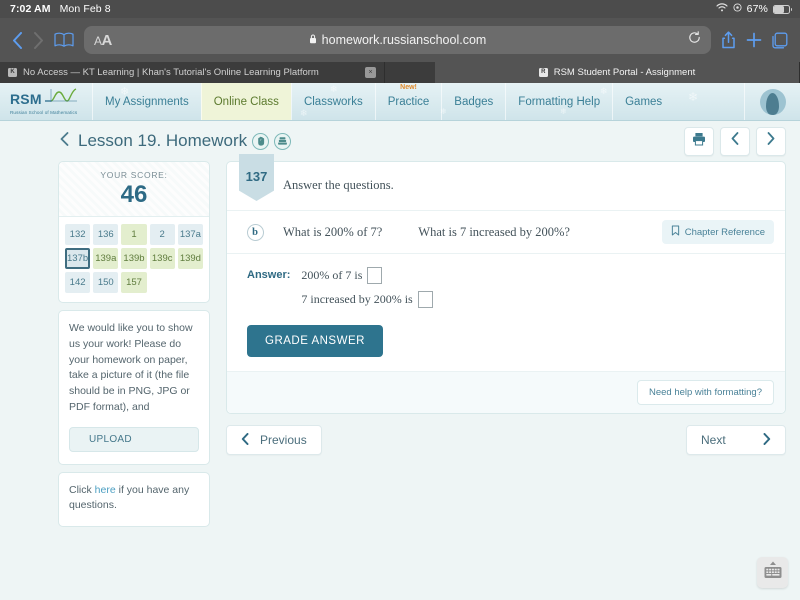  What do you see at coordinates (190, 234) in the screenshot?
I see `grid-cell: 137a` at bounding box center [190, 234].